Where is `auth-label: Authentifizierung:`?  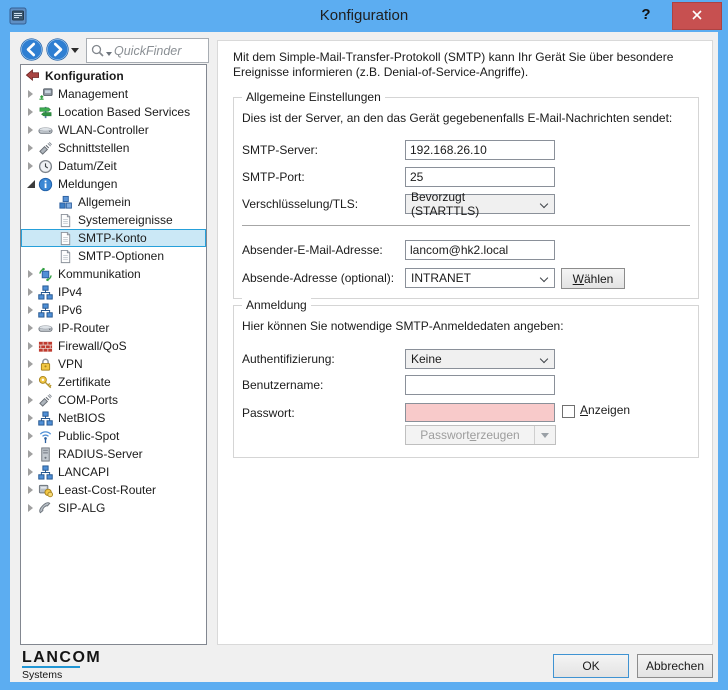
auth-label: Authentifizierung: is located at coordinates (288, 359).